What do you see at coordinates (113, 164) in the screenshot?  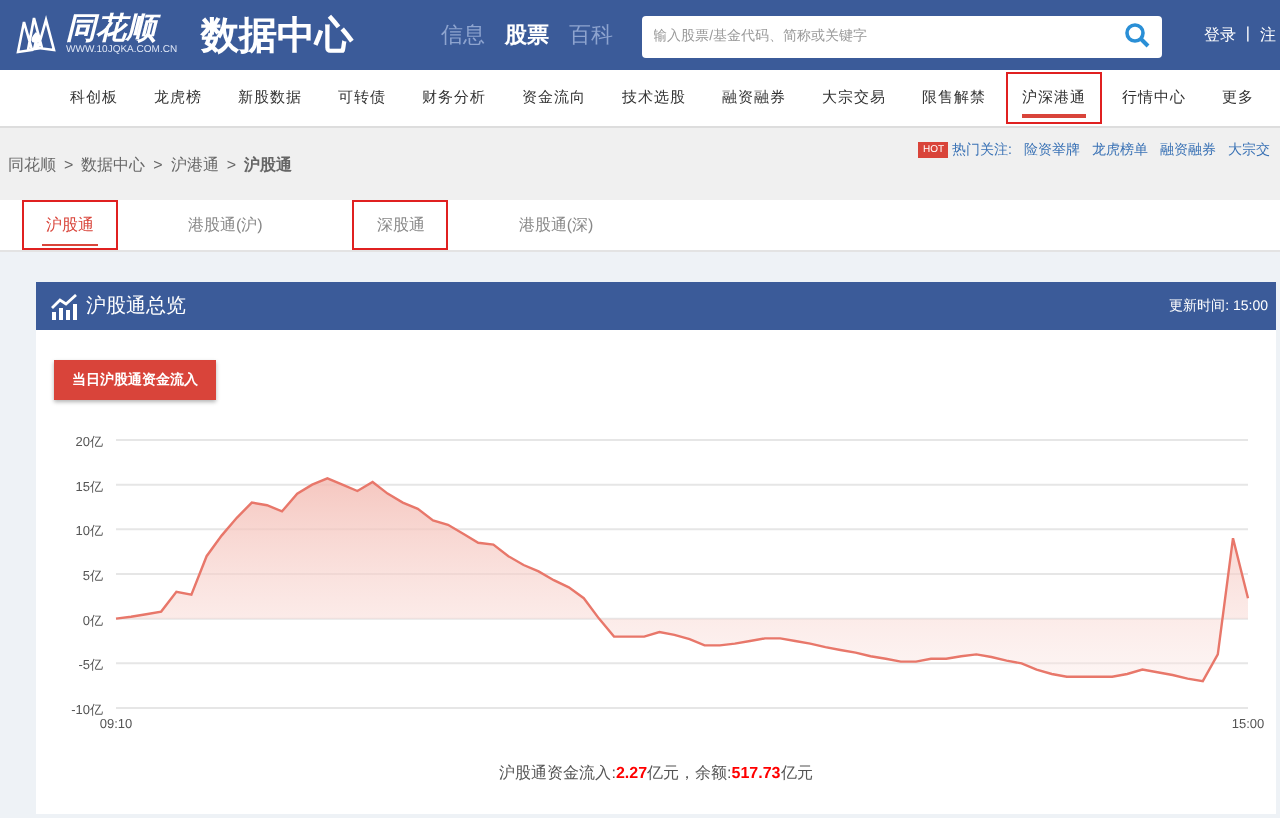 I see `breadcrumb-link: 数据中心` at bounding box center [113, 164].